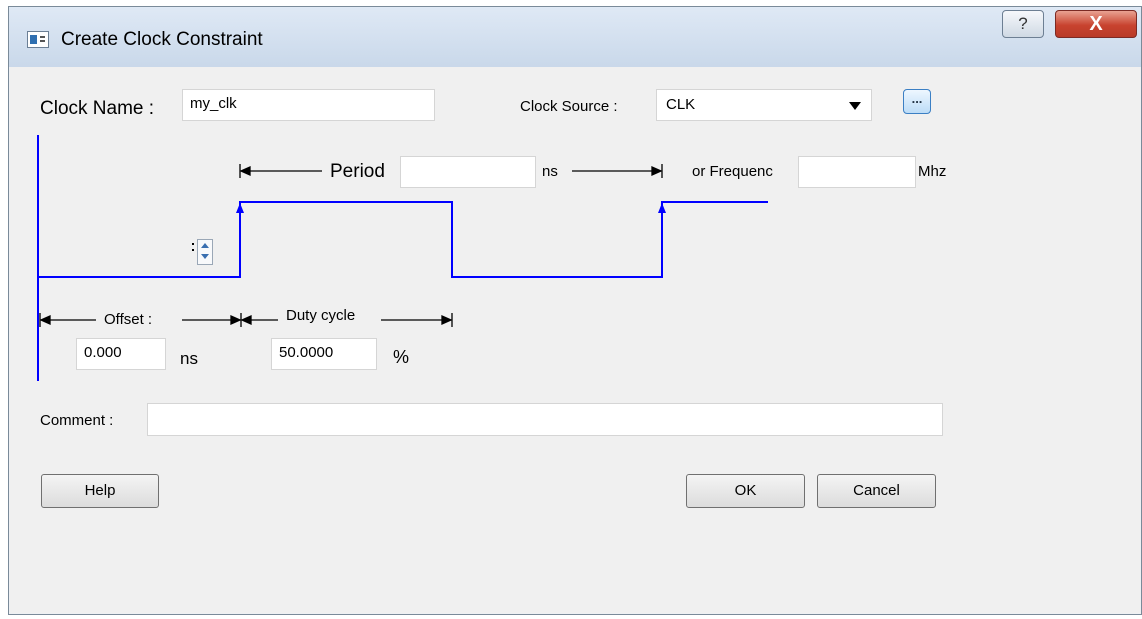  I want to click on duty-cycle-unit: %, so click(401, 357).